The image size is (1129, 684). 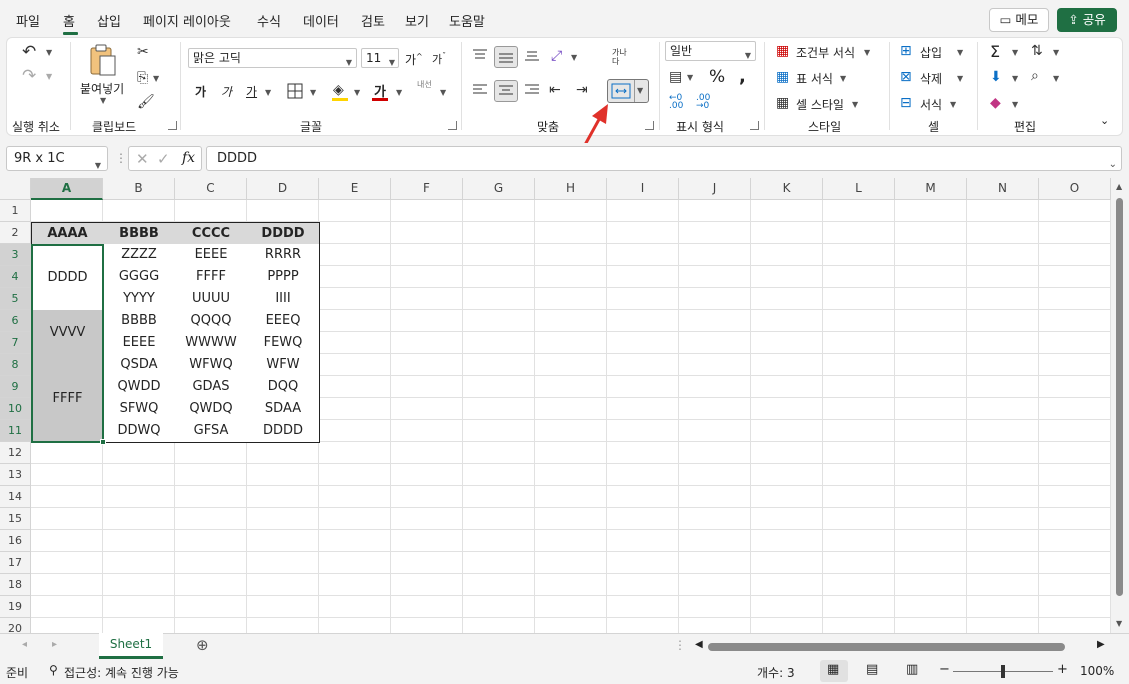 What do you see at coordinates (506, 57) in the screenshot?
I see `align-middle-button` at bounding box center [506, 57].